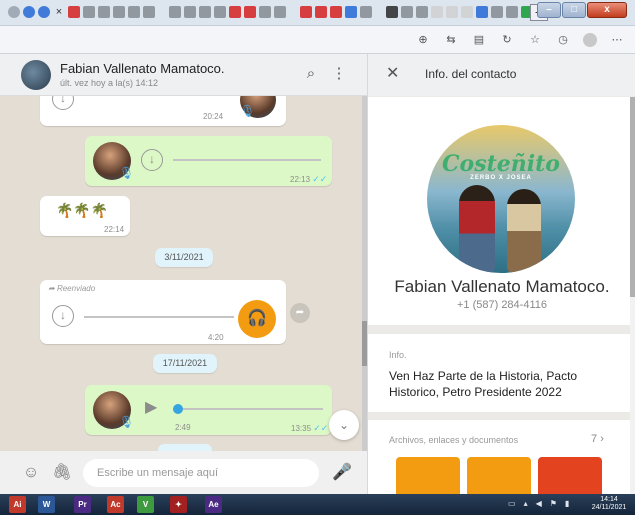  What do you see at coordinates (17, 504) in the screenshot?
I see `taskbar-app-icon: Ai` at bounding box center [17, 504].